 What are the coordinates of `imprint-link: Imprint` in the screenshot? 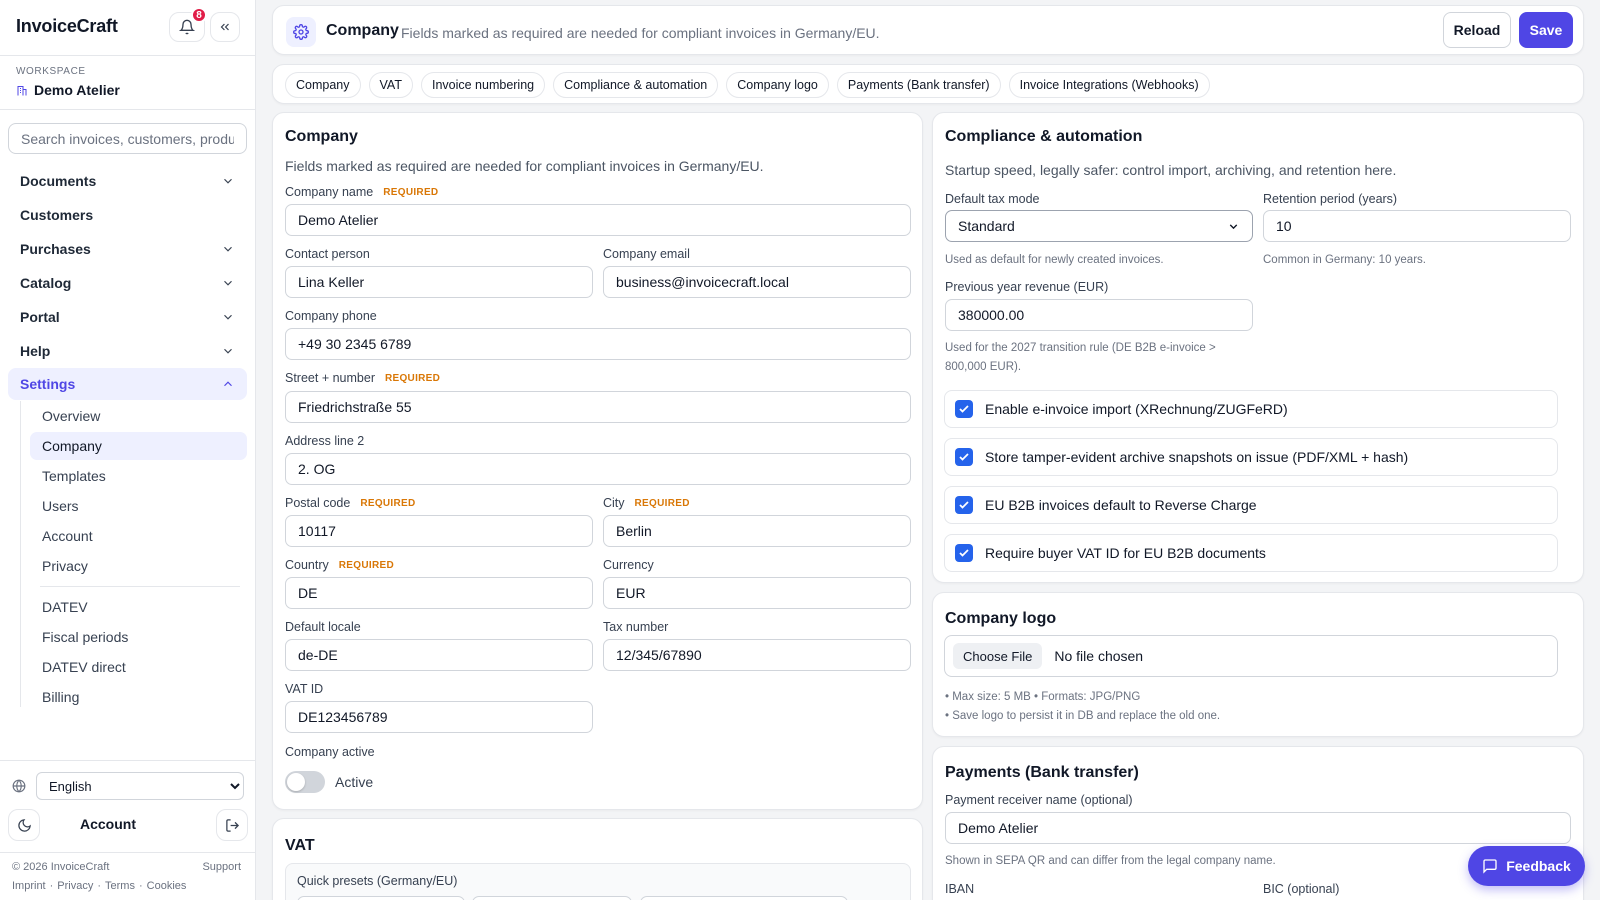 It's located at (29, 886).